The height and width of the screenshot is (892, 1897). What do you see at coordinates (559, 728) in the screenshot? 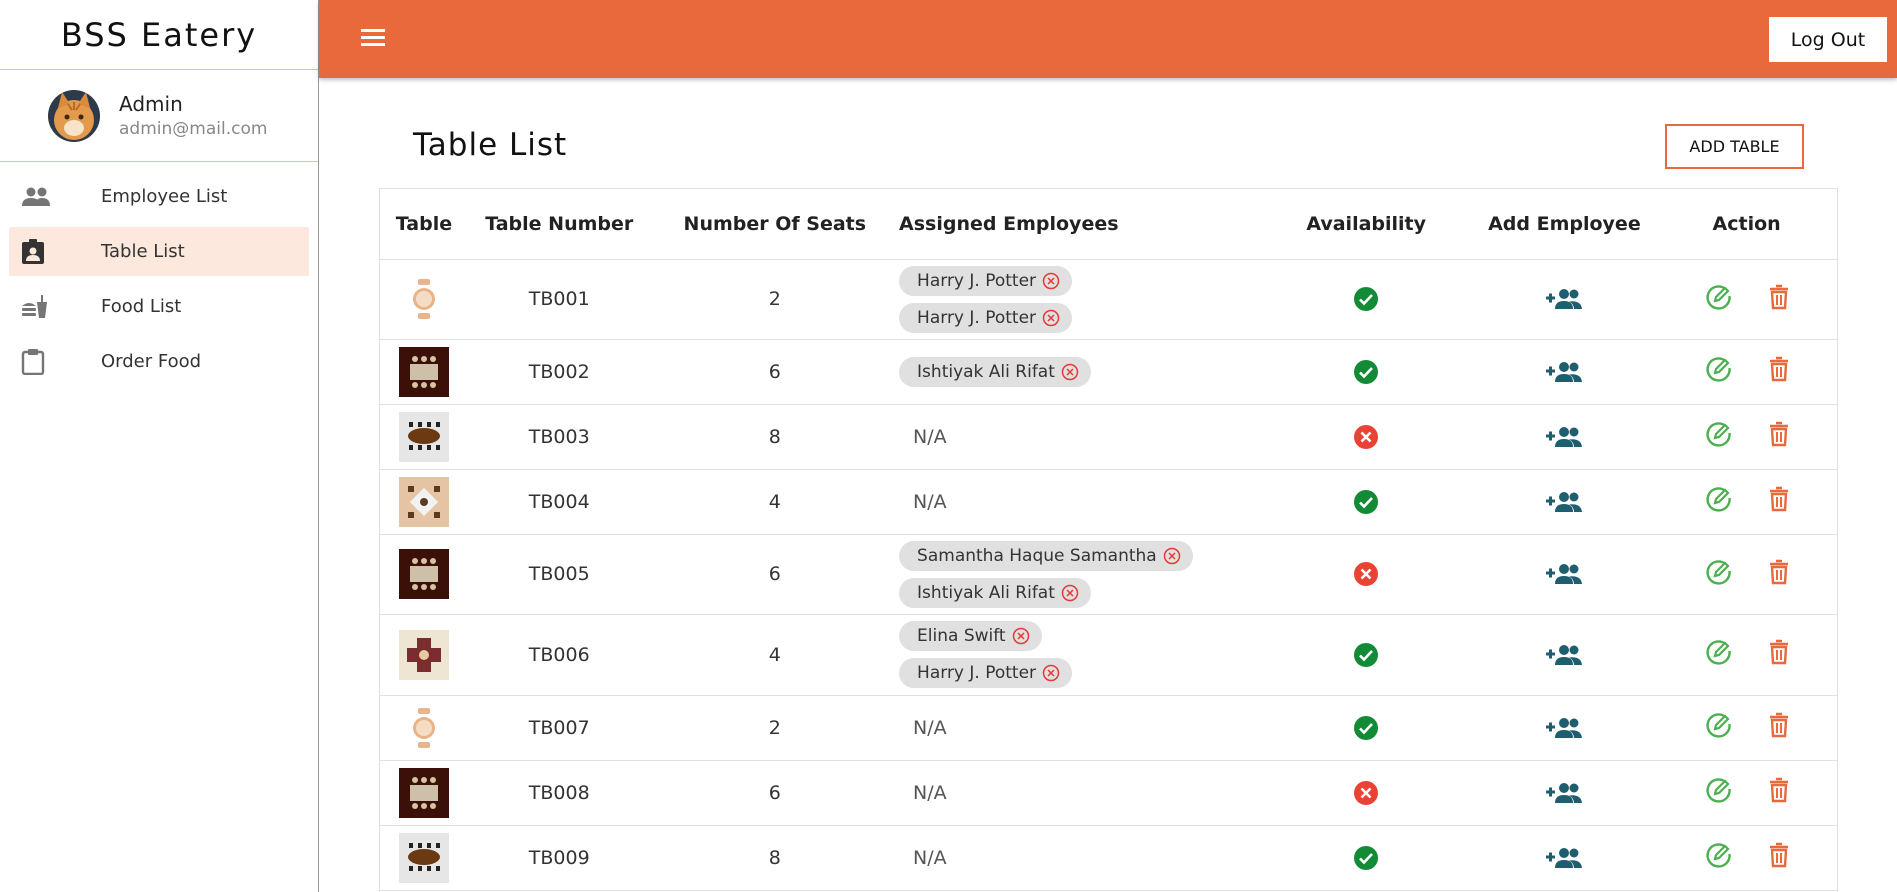
I see `table-number-cell: TB007` at bounding box center [559, 728].